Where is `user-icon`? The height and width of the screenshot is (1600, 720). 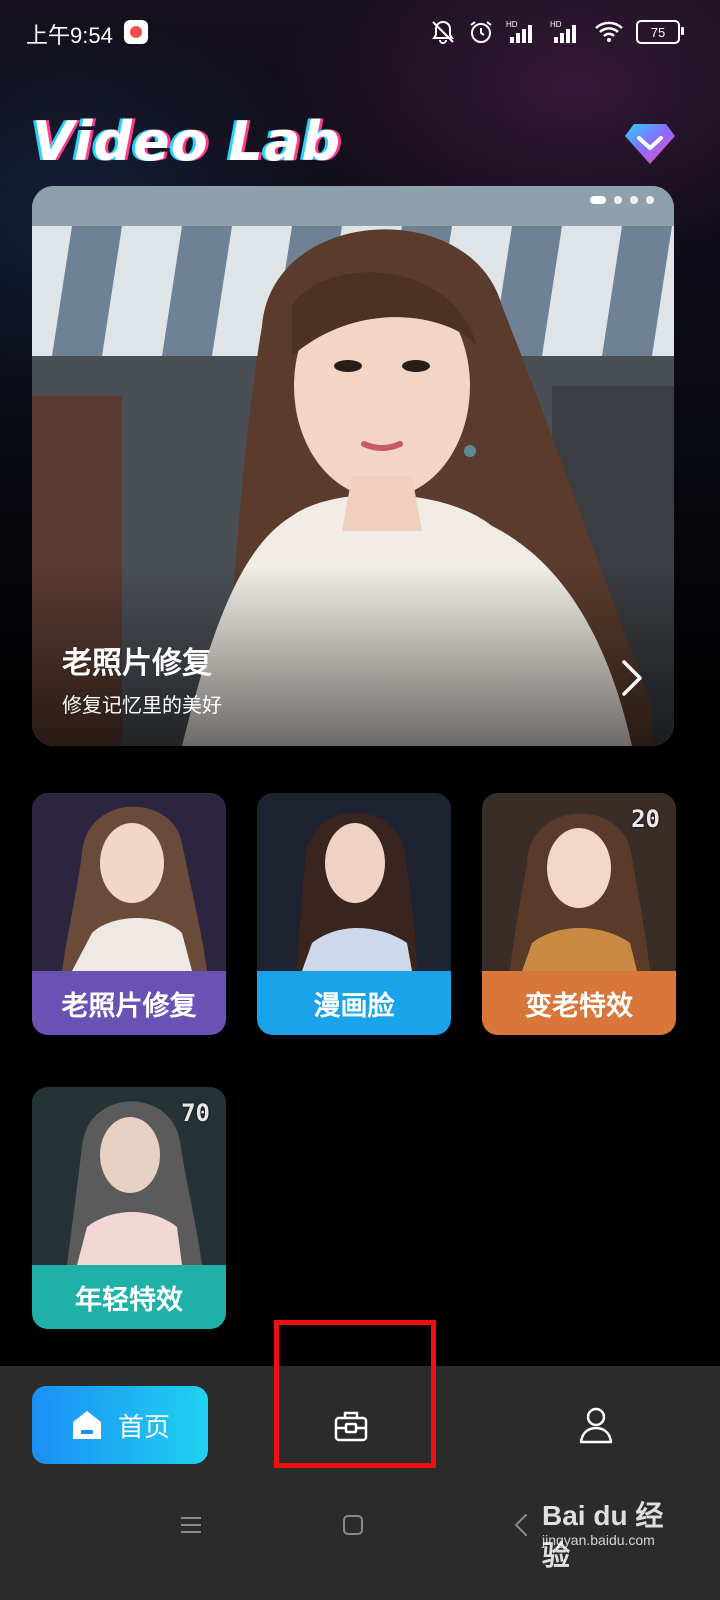
user-icon is located at coordinates (596, 1425).